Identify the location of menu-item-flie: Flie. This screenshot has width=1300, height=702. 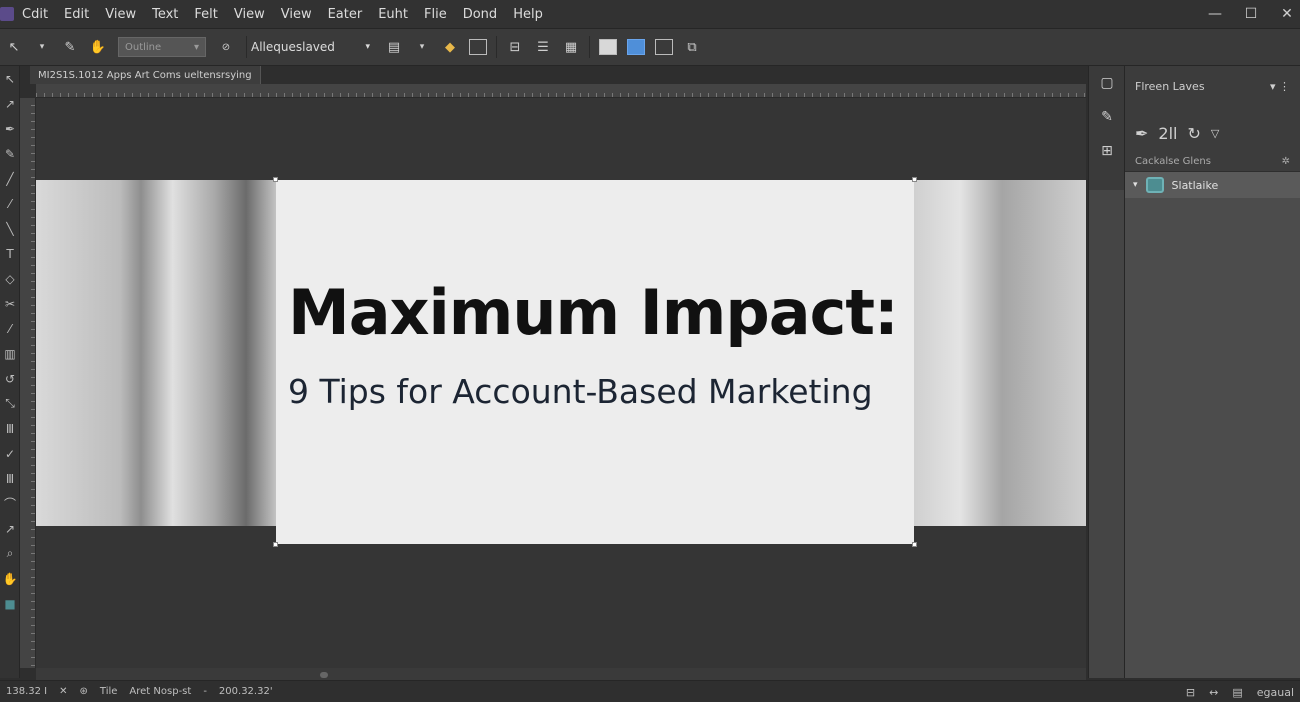
(435, 14).